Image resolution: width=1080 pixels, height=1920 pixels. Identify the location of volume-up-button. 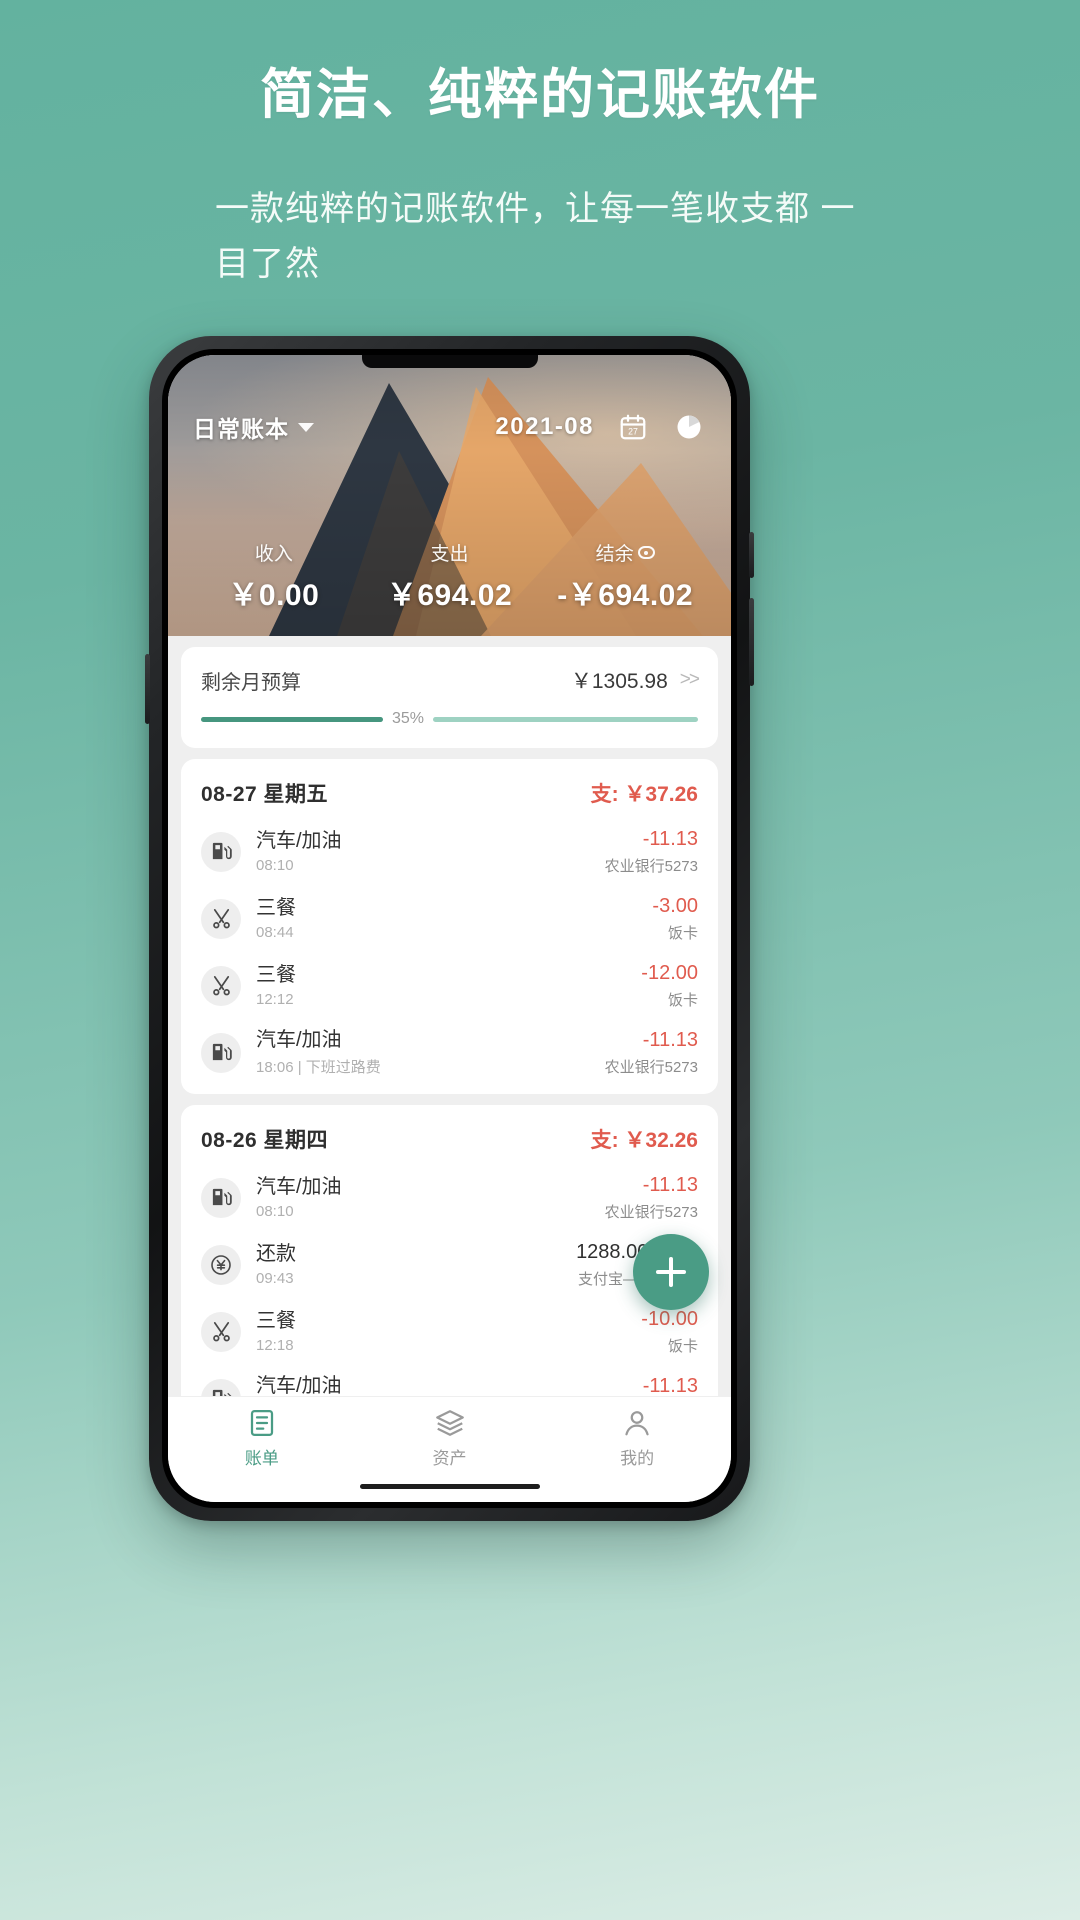
(751, 555).